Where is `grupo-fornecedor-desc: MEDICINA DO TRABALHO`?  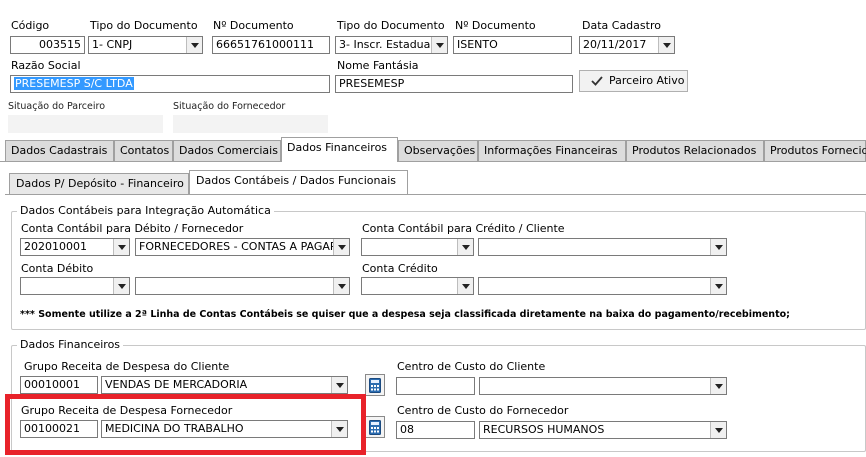
grupo-fornecedor-desc: MEDICINA DO TRABALHO is located at coordinates (174, 428).